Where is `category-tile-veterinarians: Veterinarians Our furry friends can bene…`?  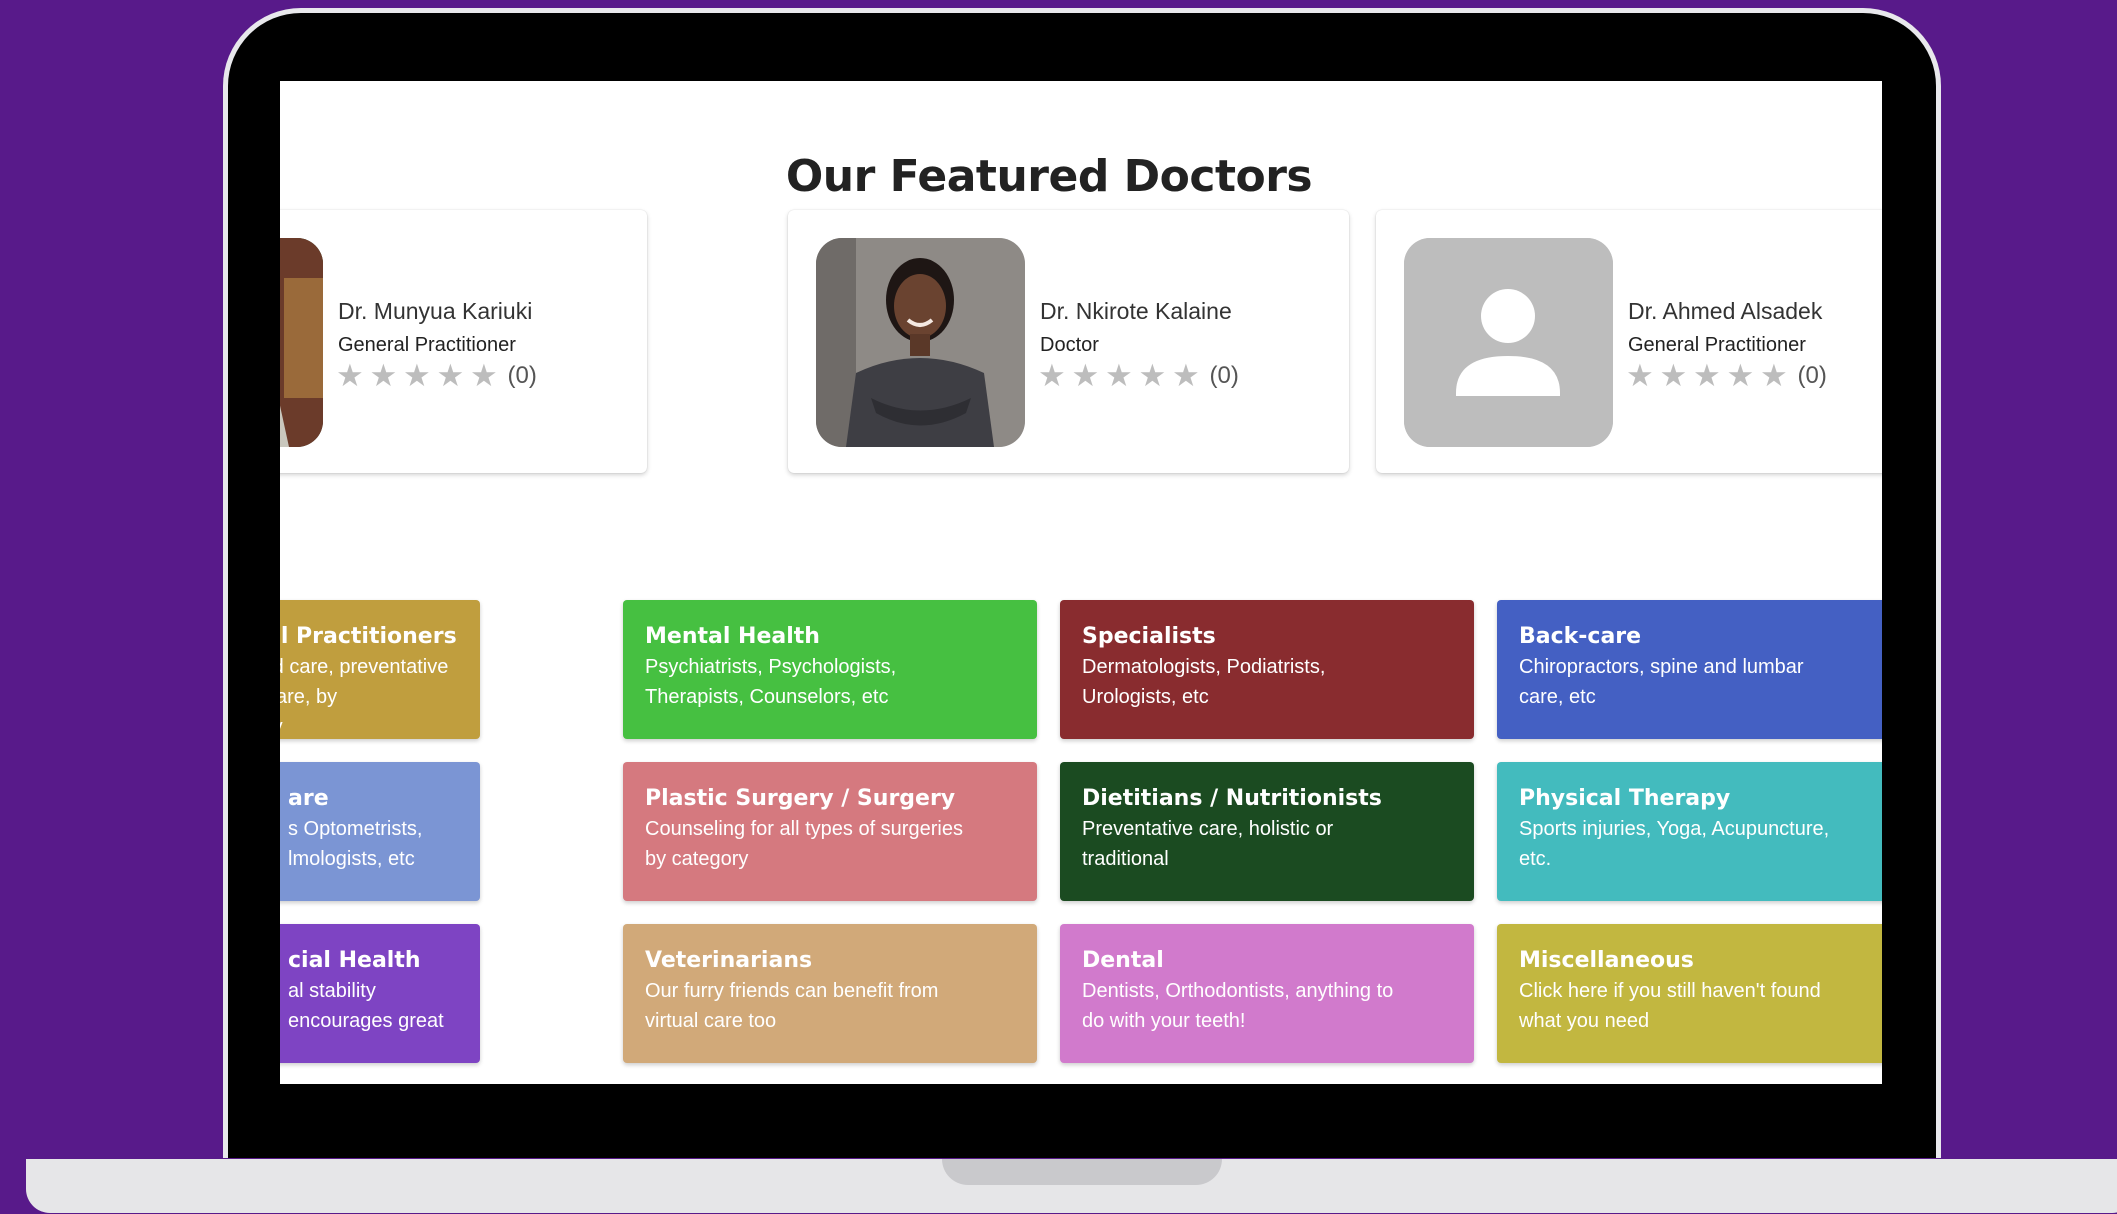
category-tile-veterinarians: Veterinarians Our furry friends can bene… is located at coordinates (830, 993).